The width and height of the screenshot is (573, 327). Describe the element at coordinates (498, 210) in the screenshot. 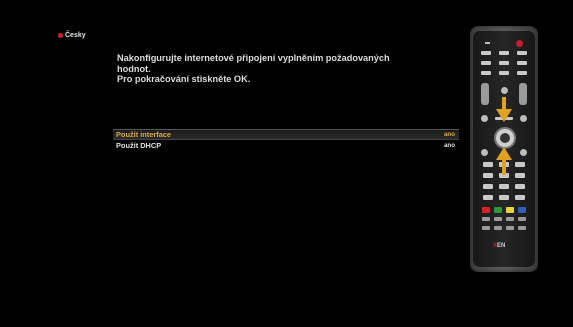

I see `green-button-icon` at that location.